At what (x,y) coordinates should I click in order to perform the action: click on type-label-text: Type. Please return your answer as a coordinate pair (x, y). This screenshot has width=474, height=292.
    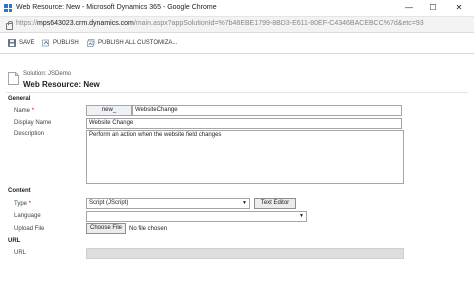
    Looking at the image, I should click on (21, 204).